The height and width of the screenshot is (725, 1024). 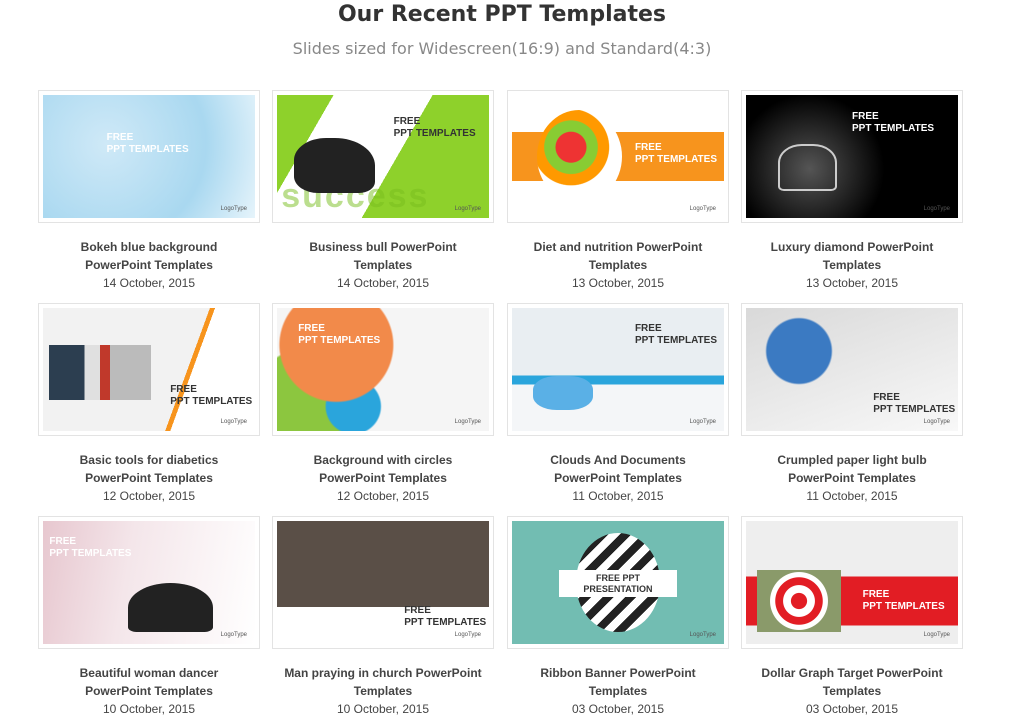 What do you see at coordinates (852, 682) in the screenshot?
I see `template-title: Dollar Graph Target PowerPoint Templates` at bounding box center [852, 682].